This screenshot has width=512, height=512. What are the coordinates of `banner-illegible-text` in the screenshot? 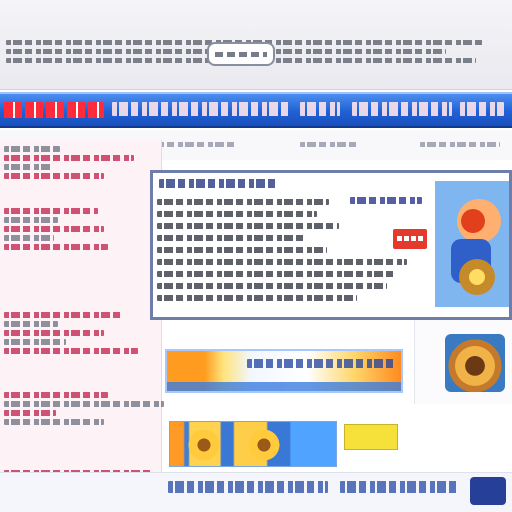 It's located at (322, 365).